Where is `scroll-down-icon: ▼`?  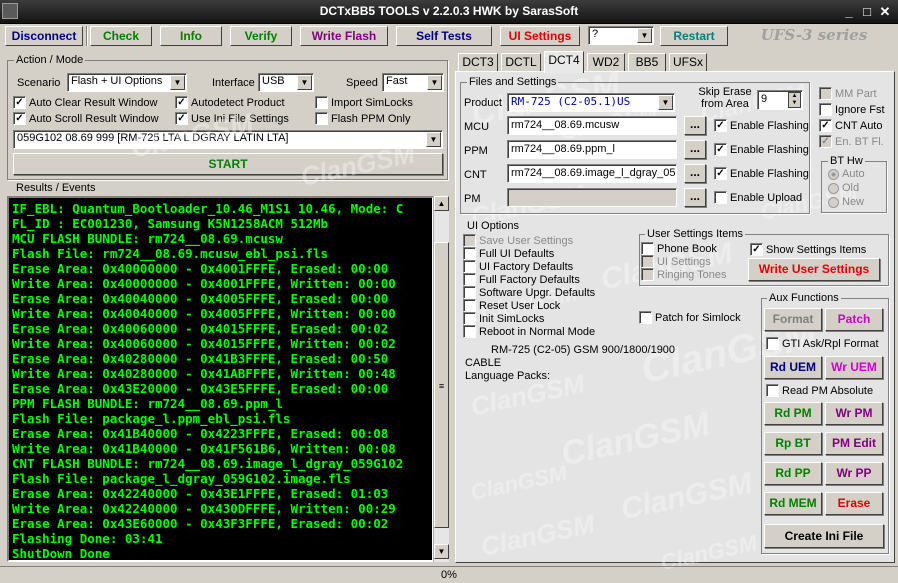 scroll-down-icon: ▼ is located at coordinates (441, 551).